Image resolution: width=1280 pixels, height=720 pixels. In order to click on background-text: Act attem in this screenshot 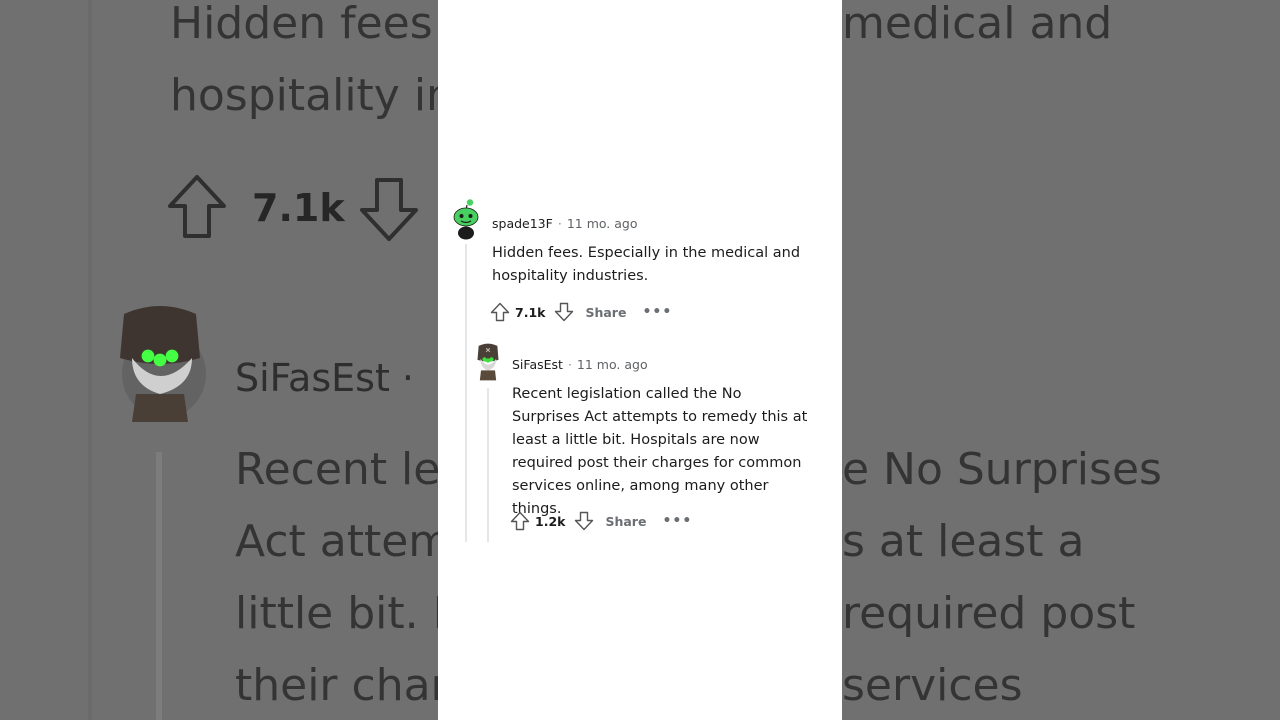, I will do `click(343, 541)`.